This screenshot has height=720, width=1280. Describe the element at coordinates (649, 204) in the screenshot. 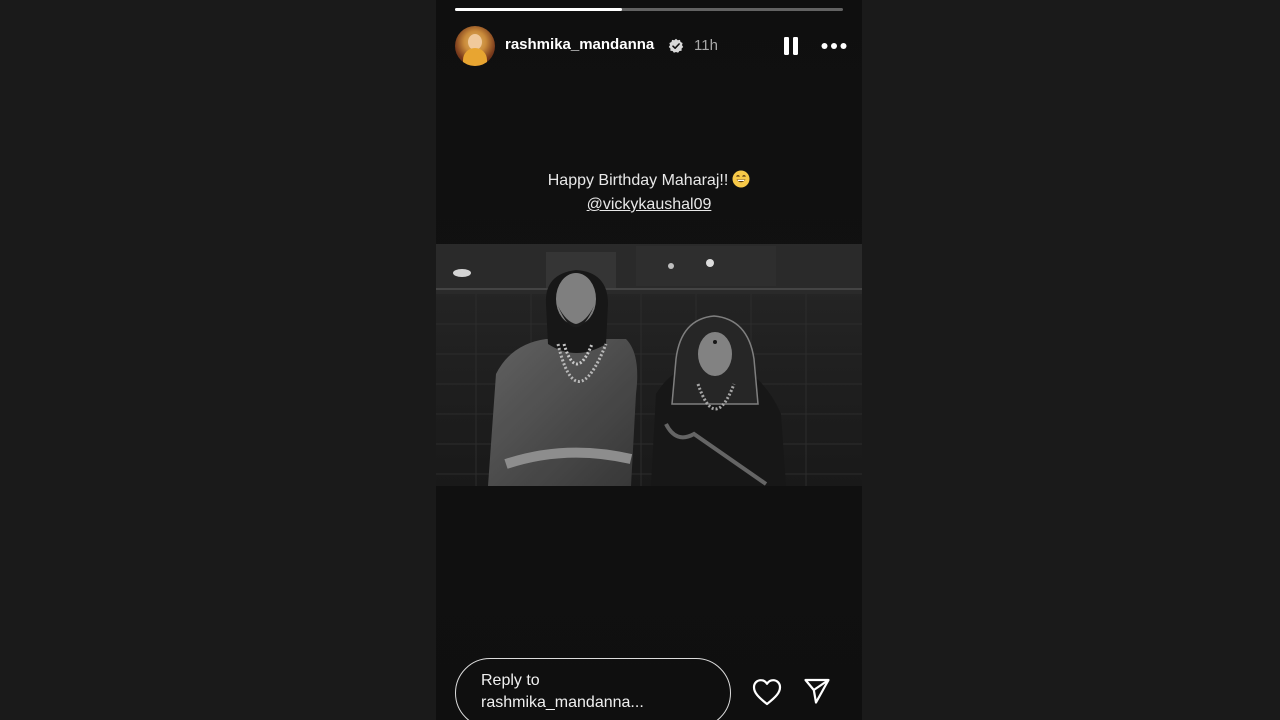

I see `caption-mention-link: @vickykaushal09` at that location.